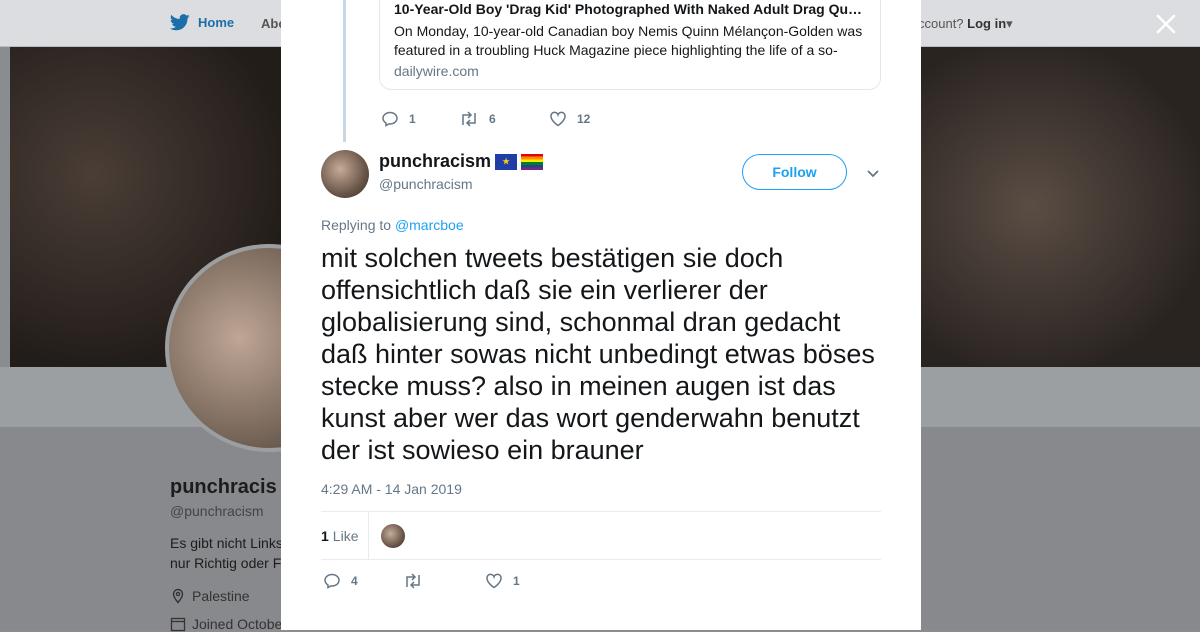  What do you see at coordinates (180, 22) in the screenshot?
I see `twitter-bird-icon` at bounding box center [180, 22].